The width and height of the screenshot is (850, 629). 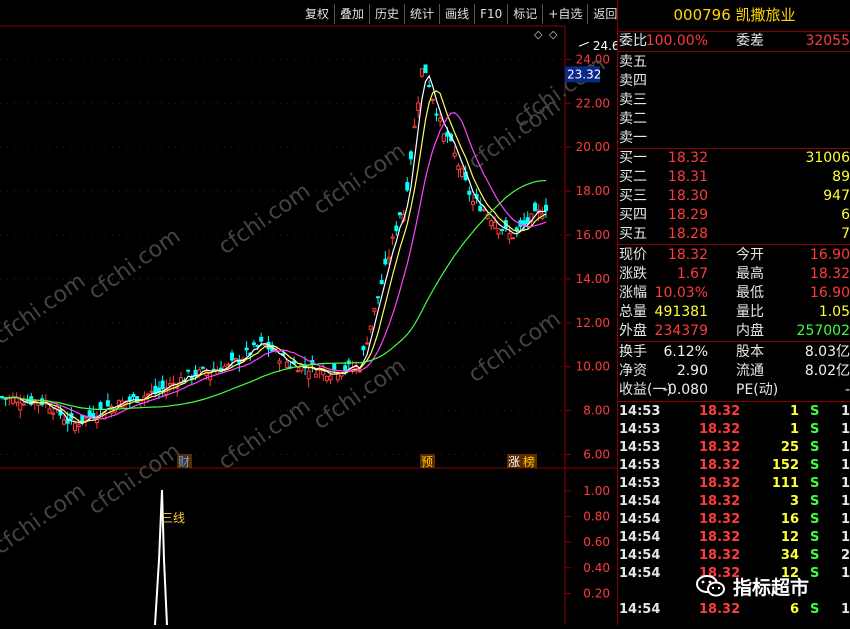 I want to click on price-tick-label: 22.00, so click(x=593, y=103).